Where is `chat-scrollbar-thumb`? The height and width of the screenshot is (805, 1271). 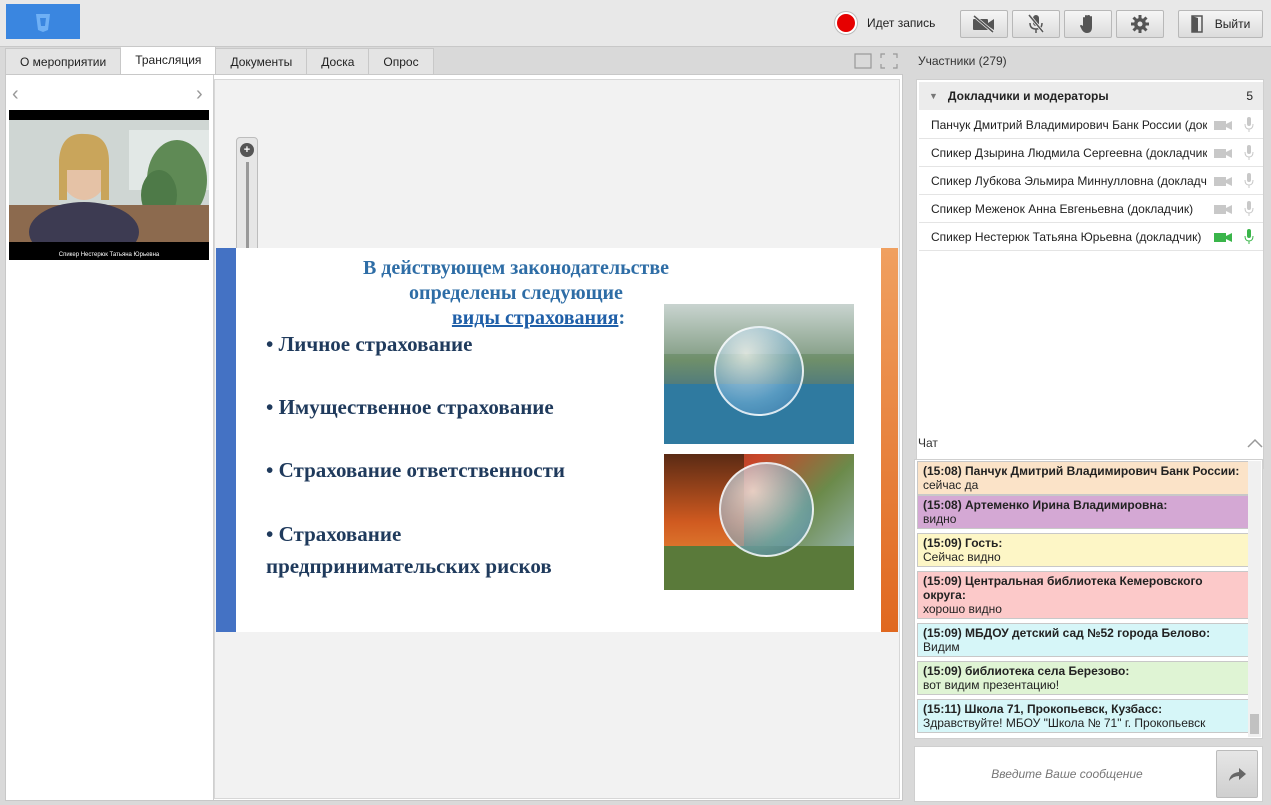 chat-scrollbar-thumb is located at coordinates (1254, 724).